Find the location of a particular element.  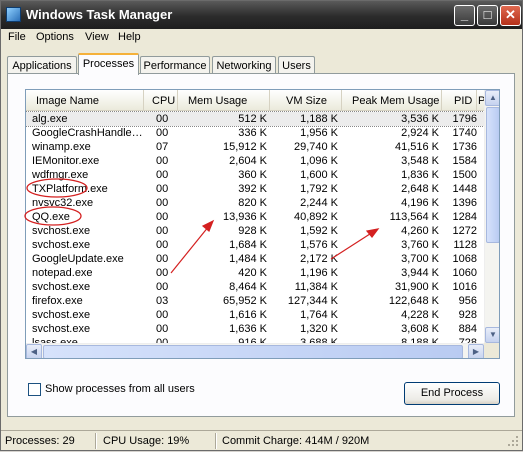

process-peak-mem-usage: 122,648 K is located at coordinates (413, 301).